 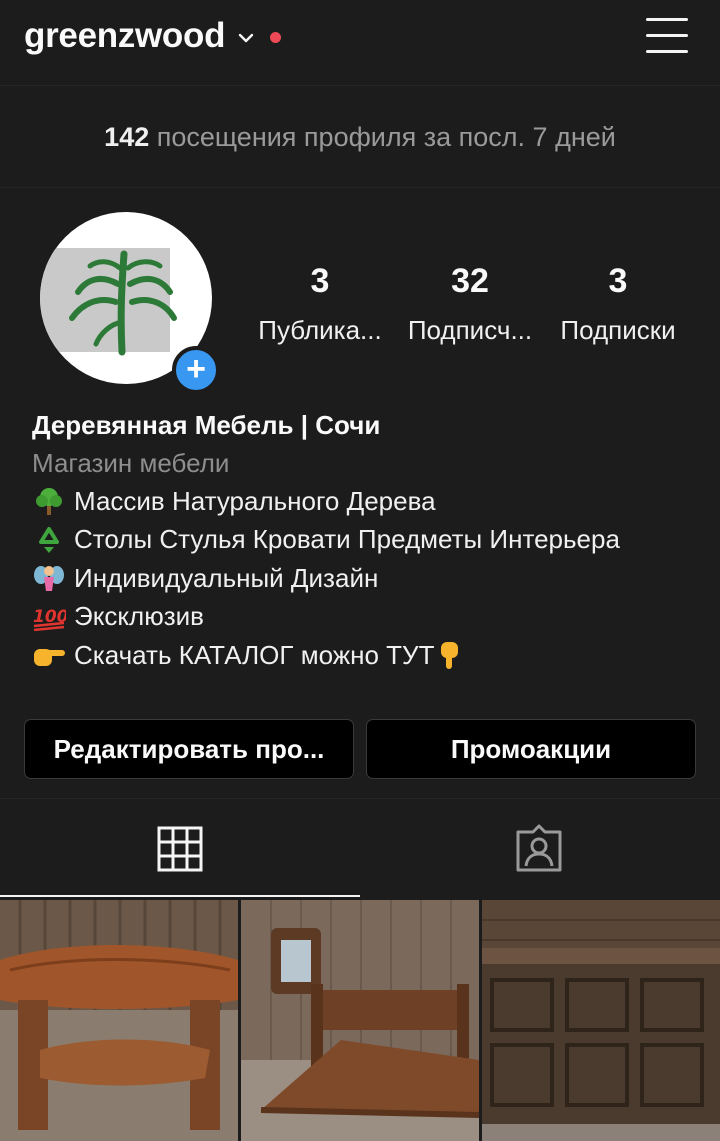 I want to click on bio-line-text: Скачать КАТАЛОГ можно ТУТ, so click(x=254, y=655).